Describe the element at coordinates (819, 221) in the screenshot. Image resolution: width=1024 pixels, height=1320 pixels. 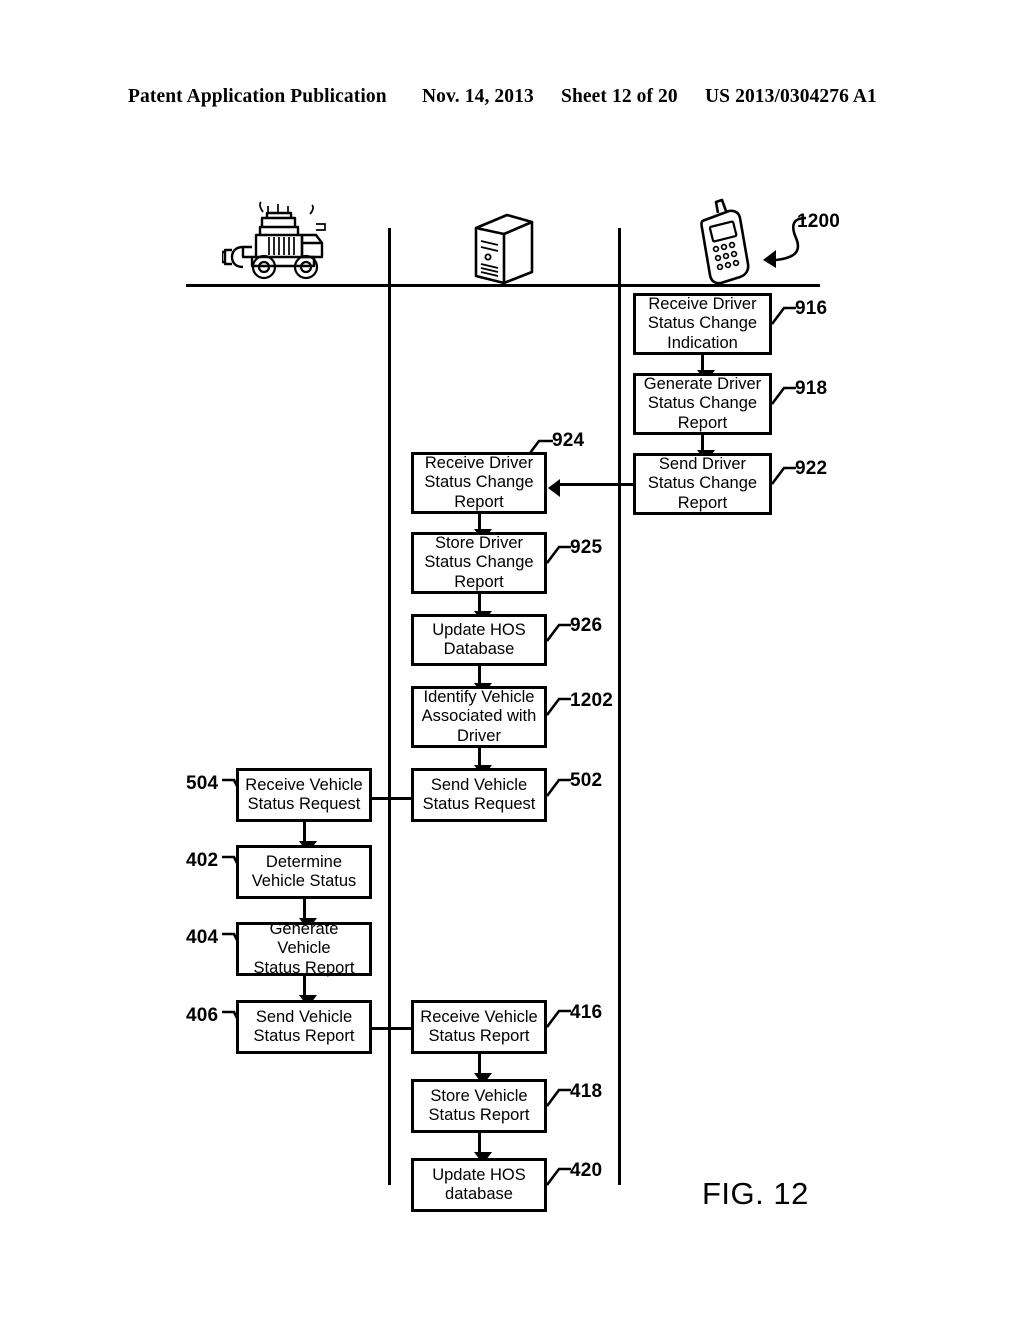
I see `ref-1200: 1200` at that location.